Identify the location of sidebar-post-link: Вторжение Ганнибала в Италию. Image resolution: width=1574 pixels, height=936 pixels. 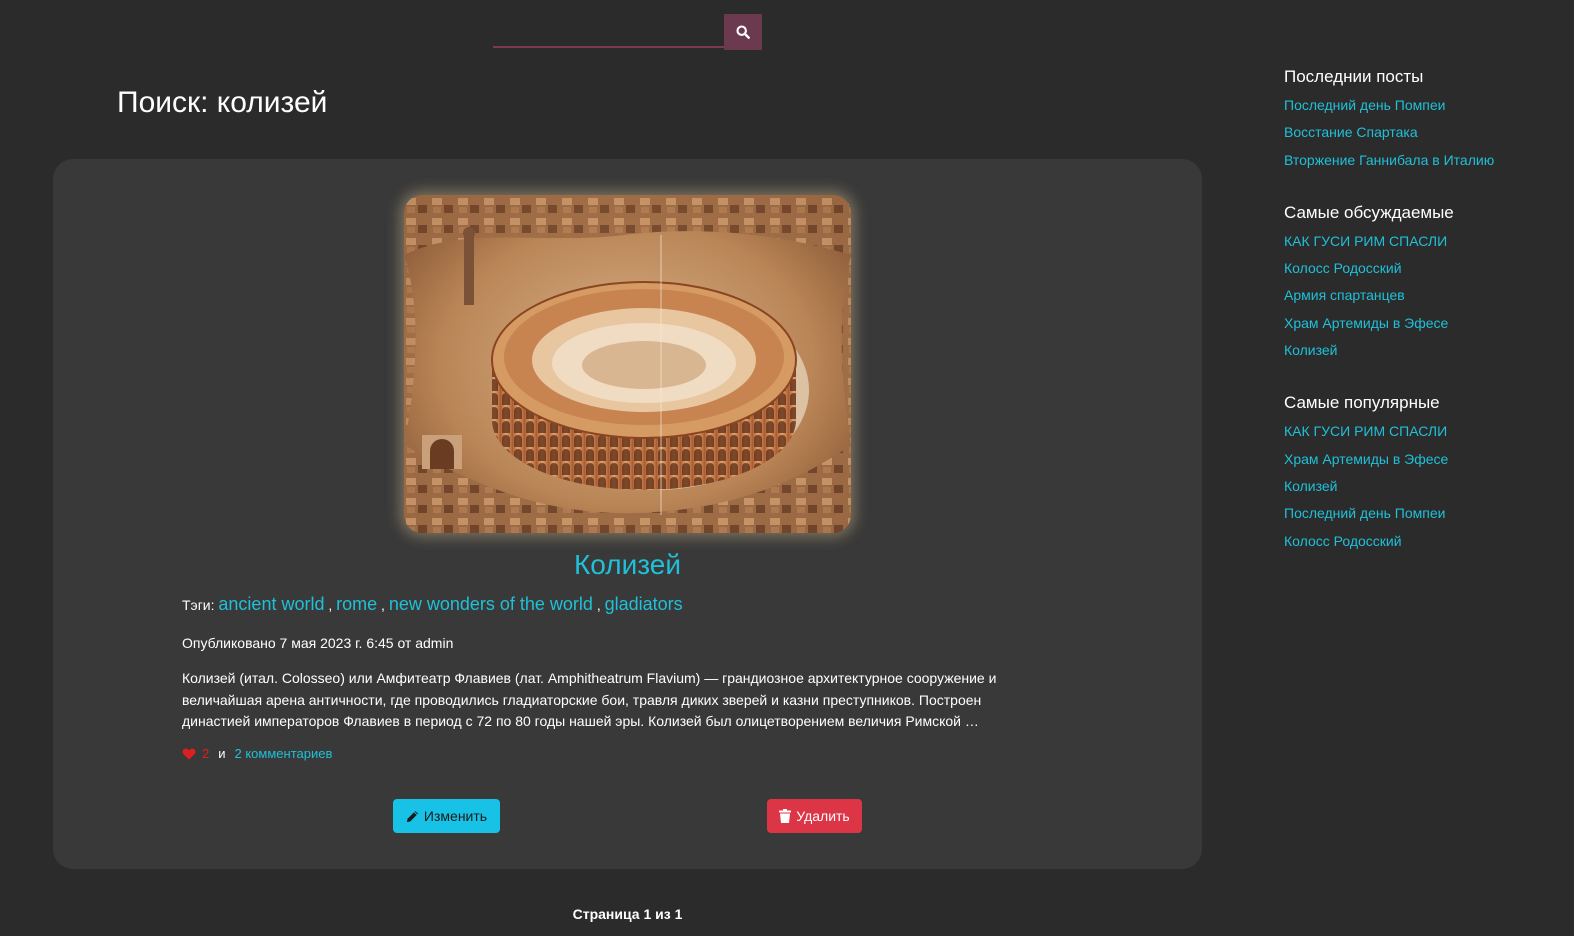
(1389, 160).